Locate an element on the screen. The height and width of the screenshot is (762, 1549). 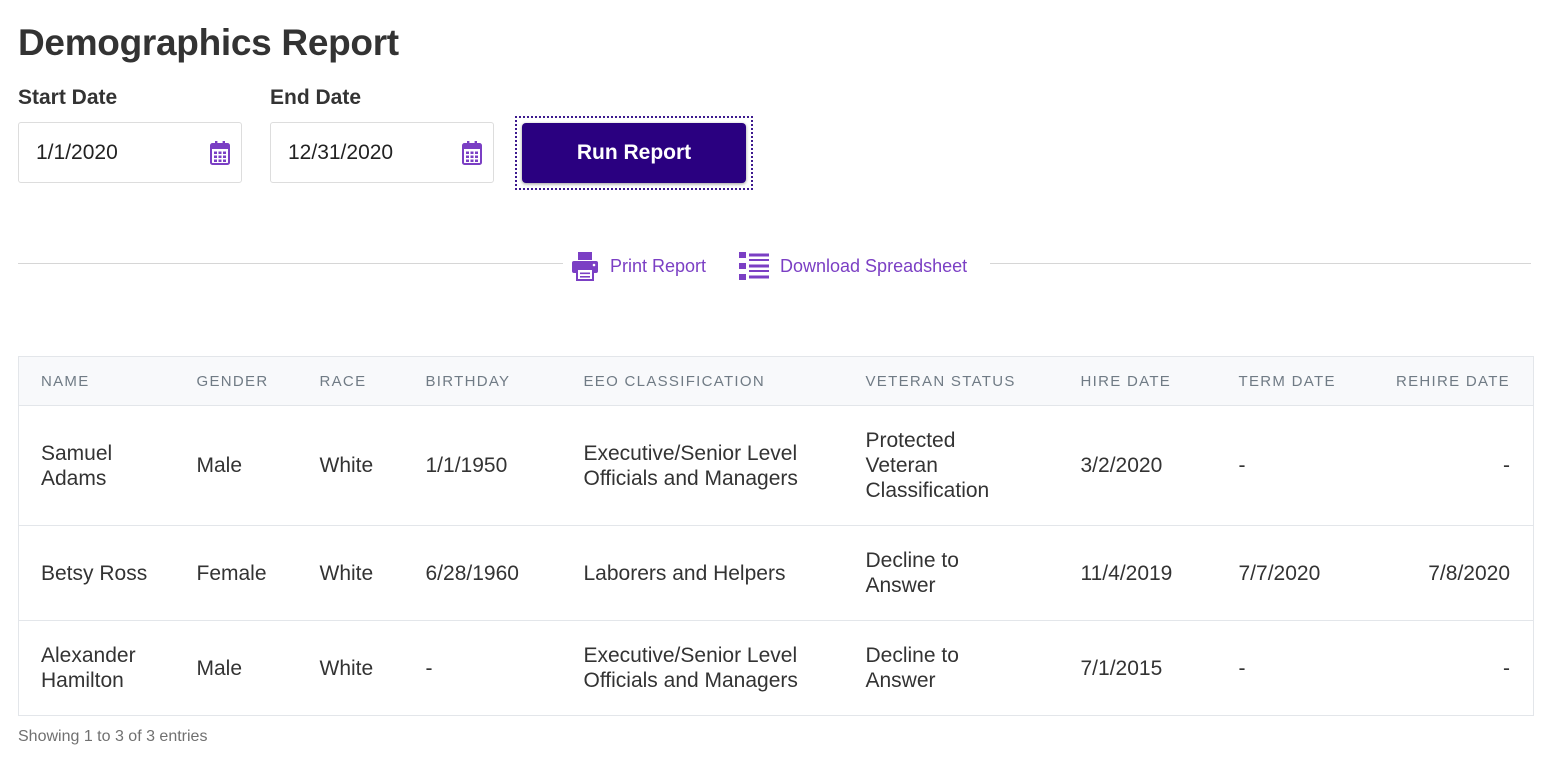
column-header-birthday: BIRTHDAY is located at coordinates (482, 381).